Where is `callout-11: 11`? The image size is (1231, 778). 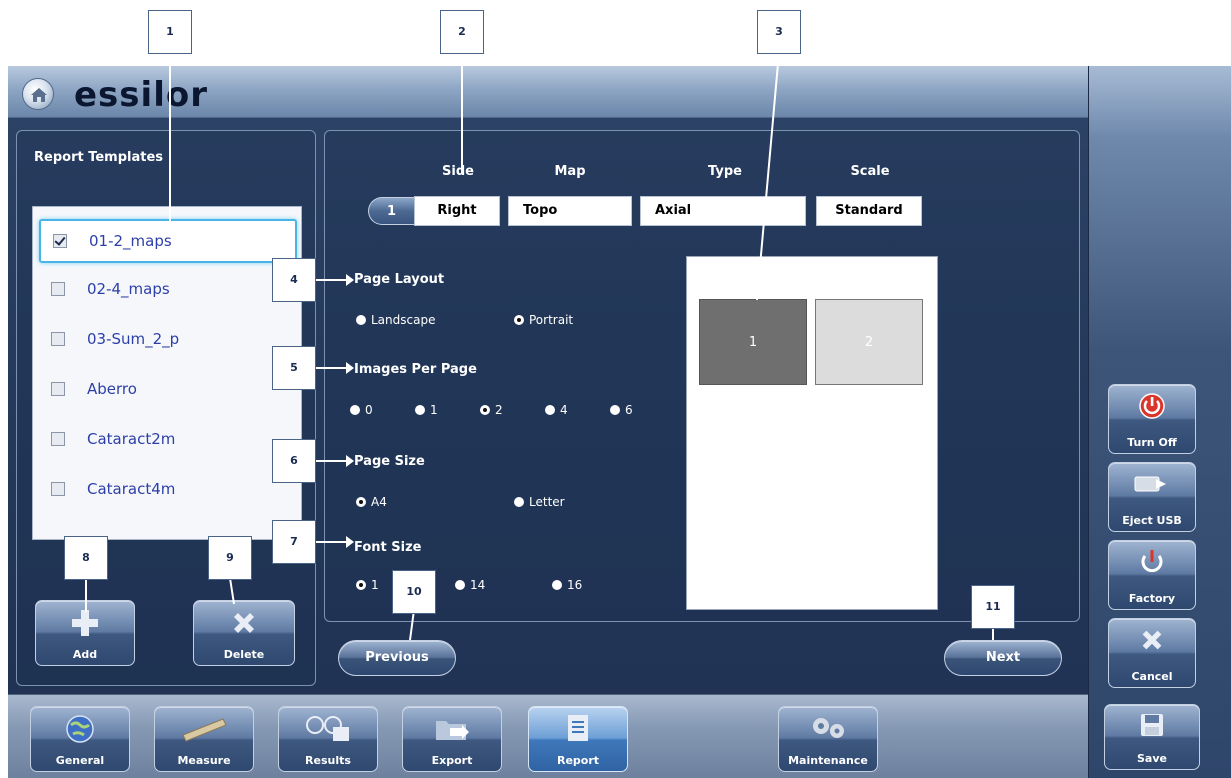
callout-11: 11 is located at coordinates (993, 607).